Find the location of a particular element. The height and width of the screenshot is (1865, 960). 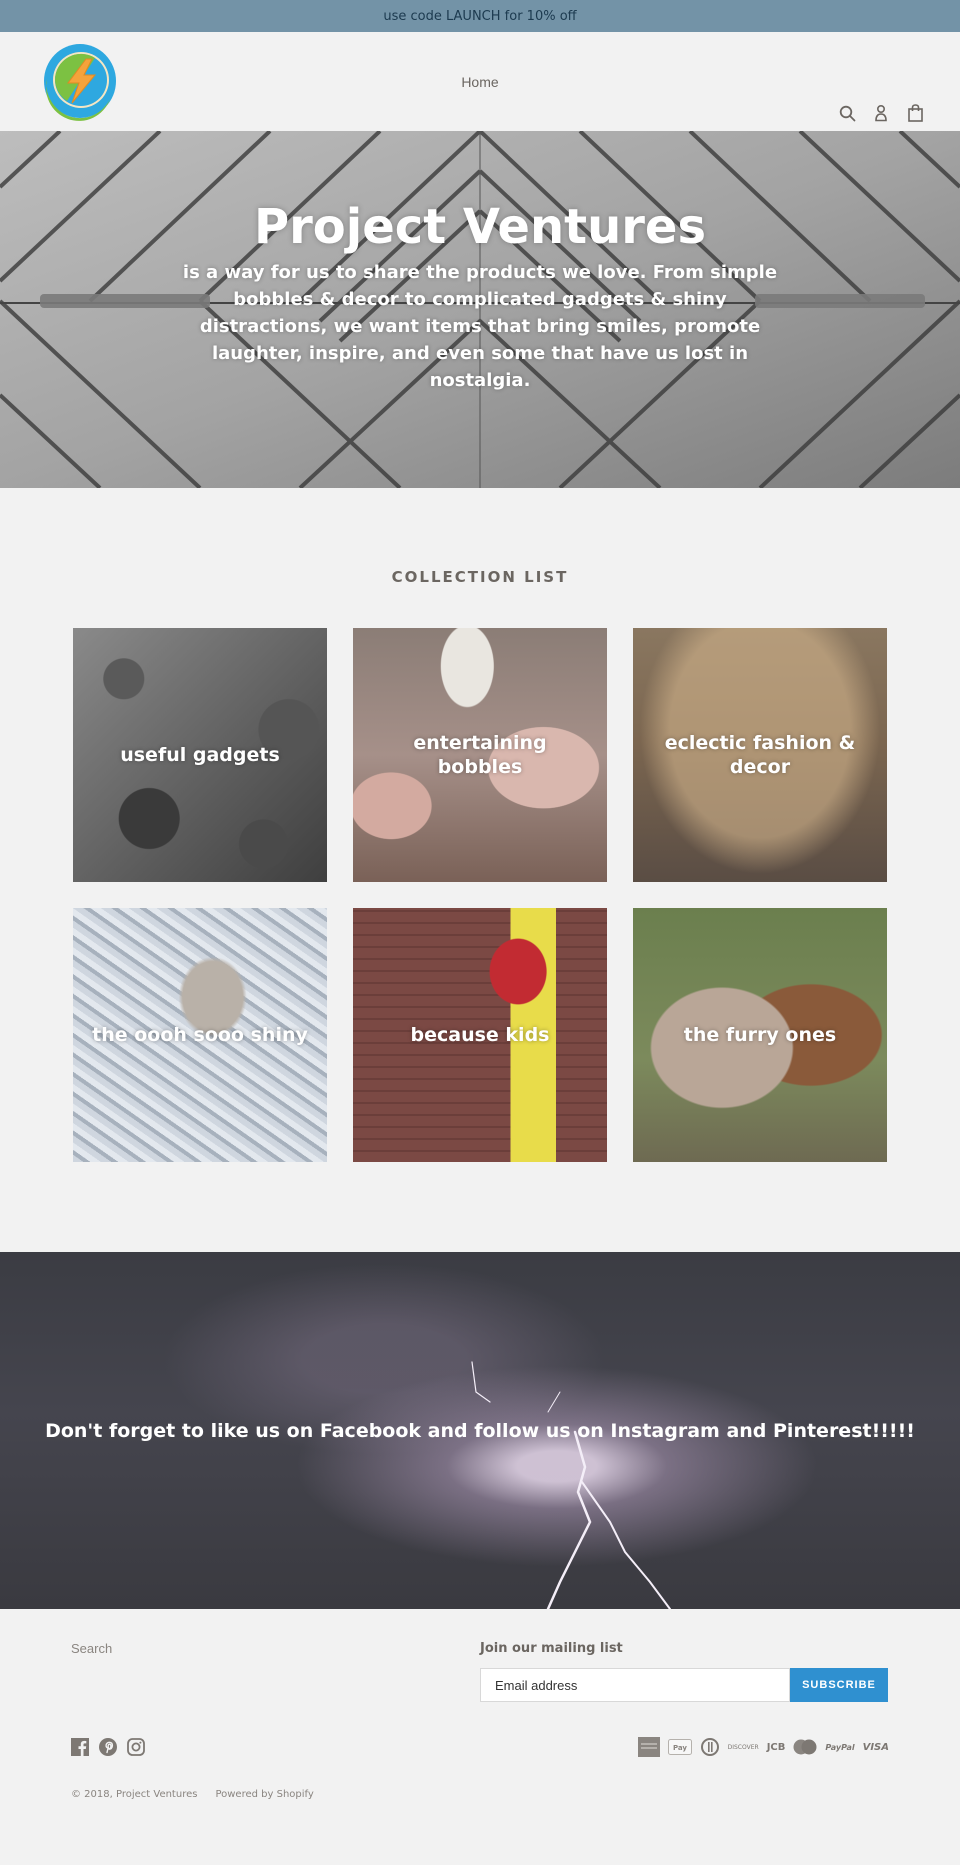

social-links is located at coordinates (108, 1747).